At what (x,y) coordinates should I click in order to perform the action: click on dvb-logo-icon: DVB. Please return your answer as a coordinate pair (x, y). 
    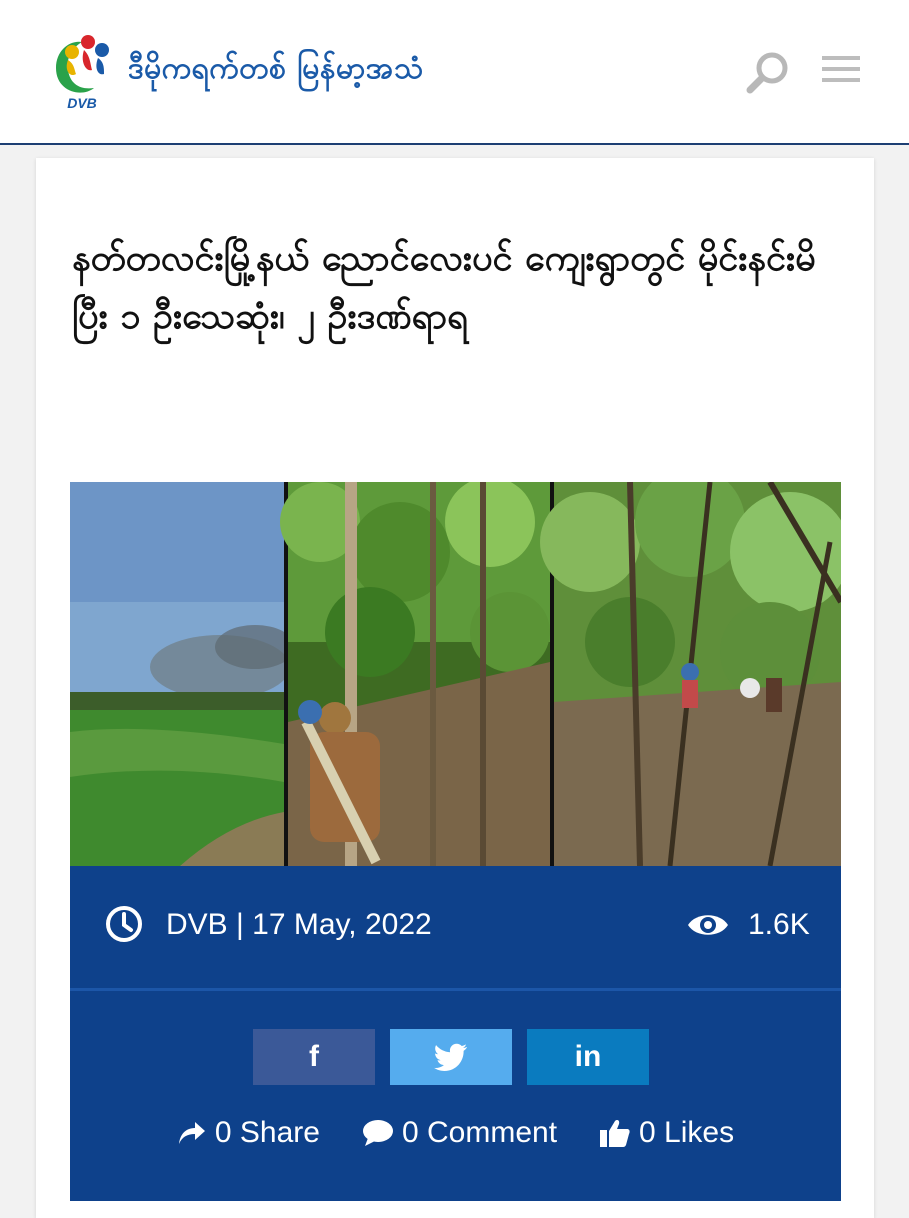
    Looking at the image, I should click on (82, 70).